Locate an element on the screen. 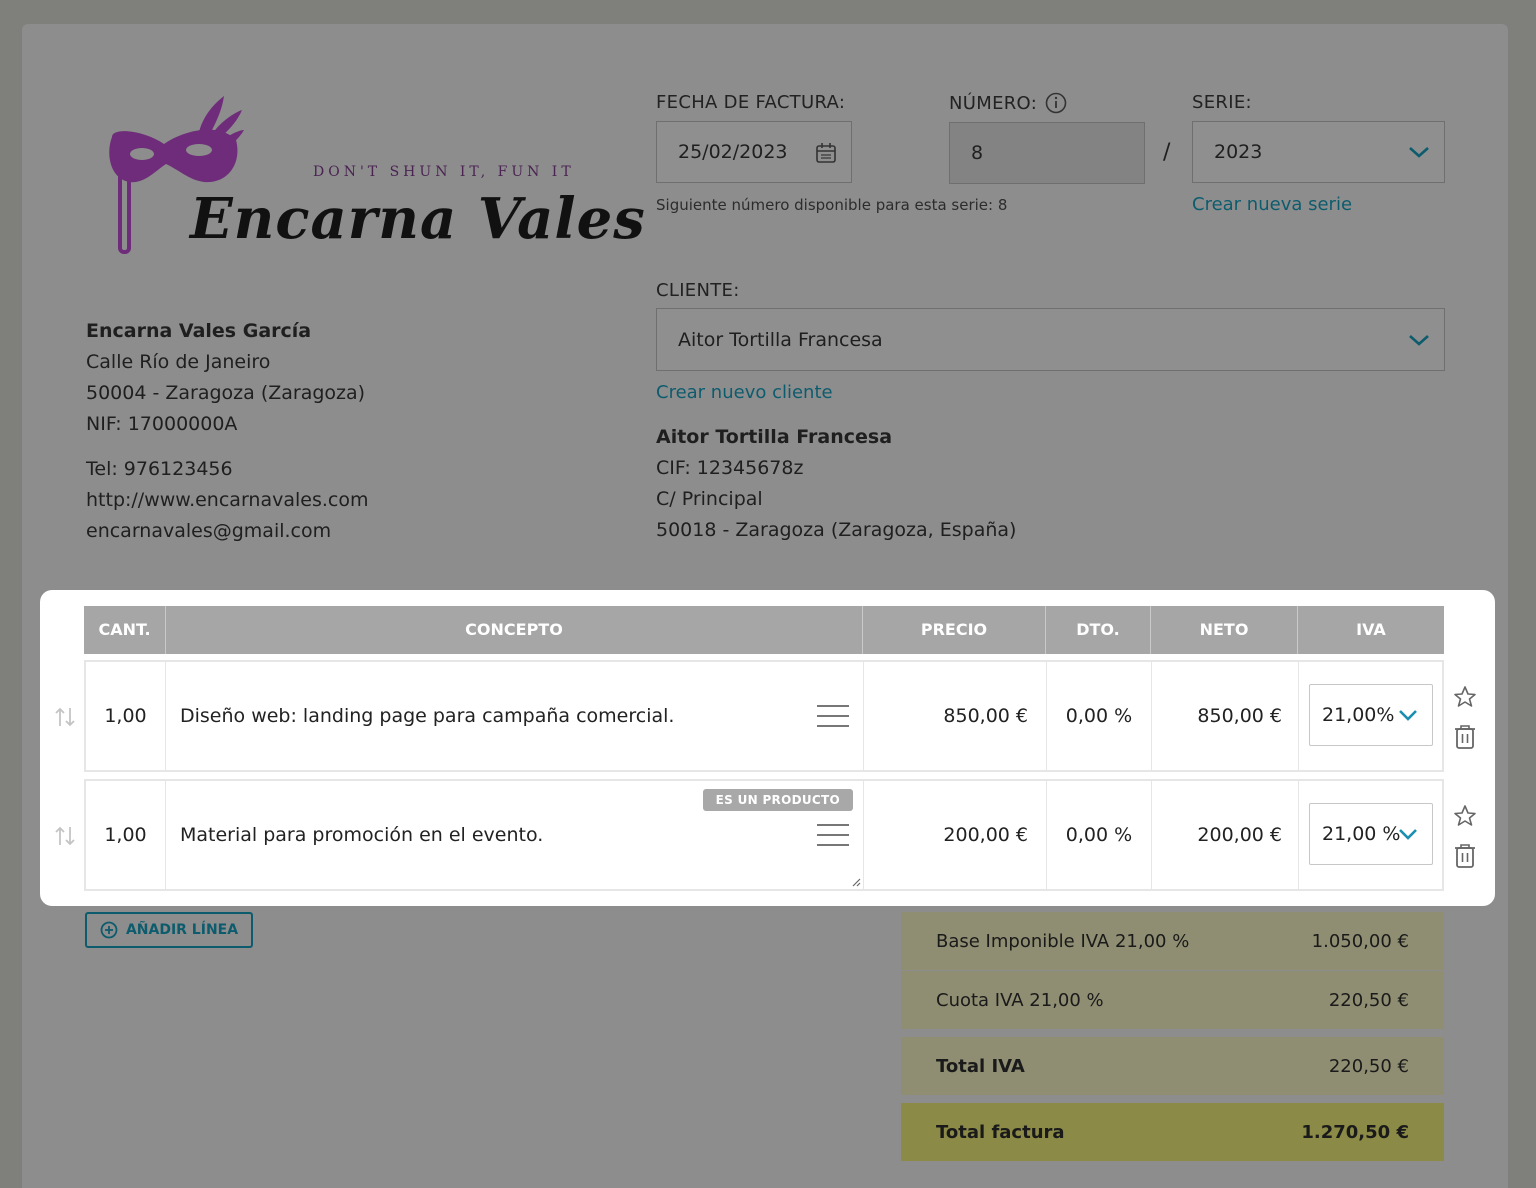 This screenshot has height=1188, width=1536. company-city: 50004 - Zaragoza (Zaragoza) is located at coordinates (226, 393).